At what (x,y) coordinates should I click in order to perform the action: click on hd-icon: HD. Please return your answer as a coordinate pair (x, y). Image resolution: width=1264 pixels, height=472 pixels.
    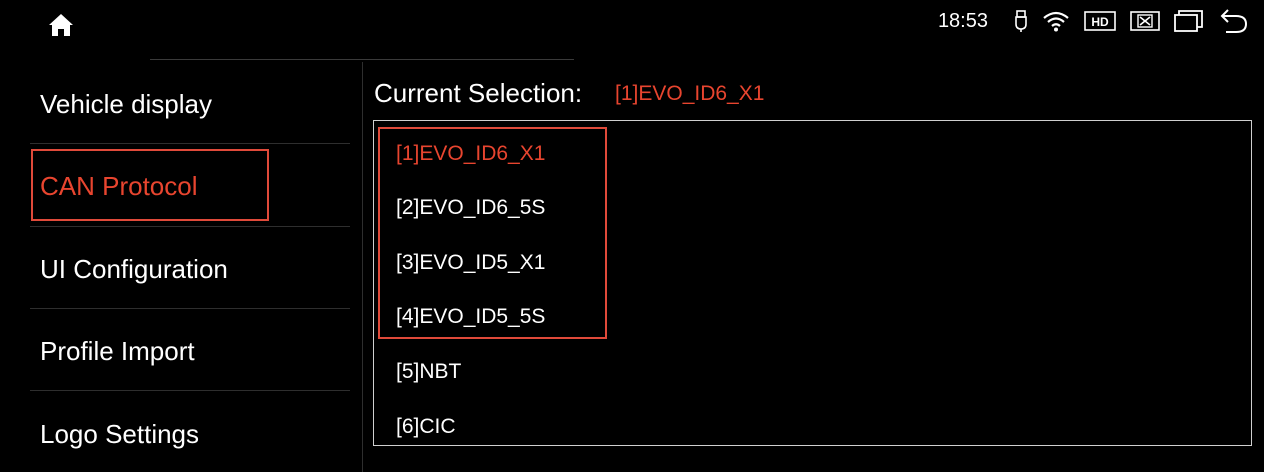
    Looking at the image, I should click on (1100, 21).